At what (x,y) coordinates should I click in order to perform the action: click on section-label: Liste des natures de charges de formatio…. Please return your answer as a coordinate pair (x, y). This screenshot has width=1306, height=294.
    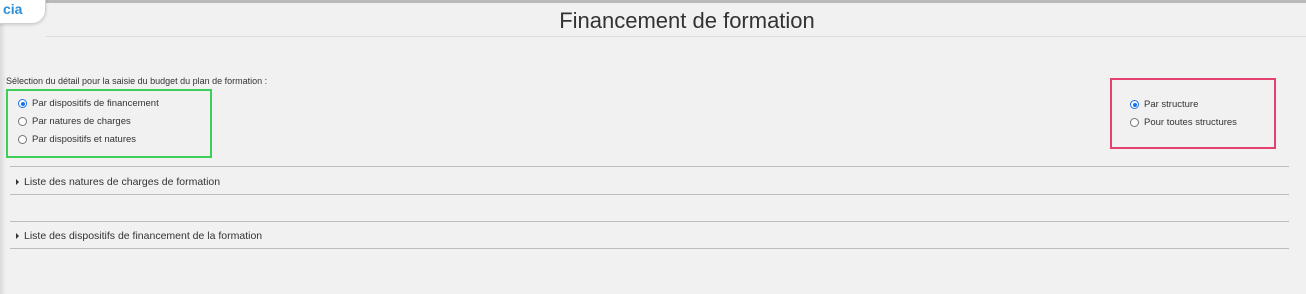
    Looking at the image, I should click on (122, 182).